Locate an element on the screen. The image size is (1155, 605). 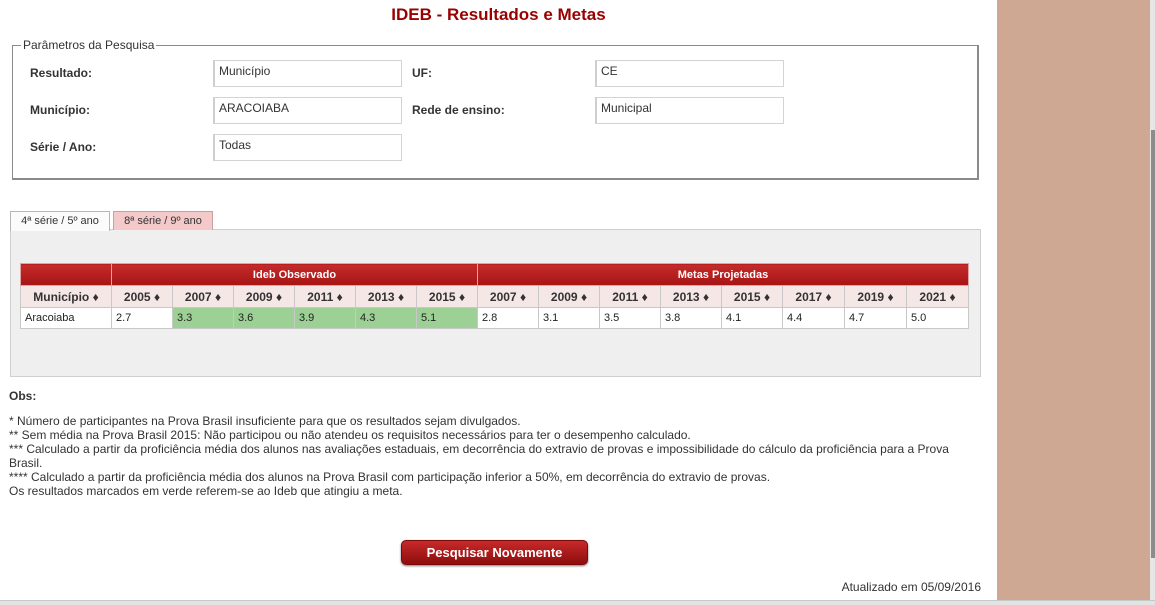
cell-observado-2007: 3.3 is located at coordinates (203, 318).